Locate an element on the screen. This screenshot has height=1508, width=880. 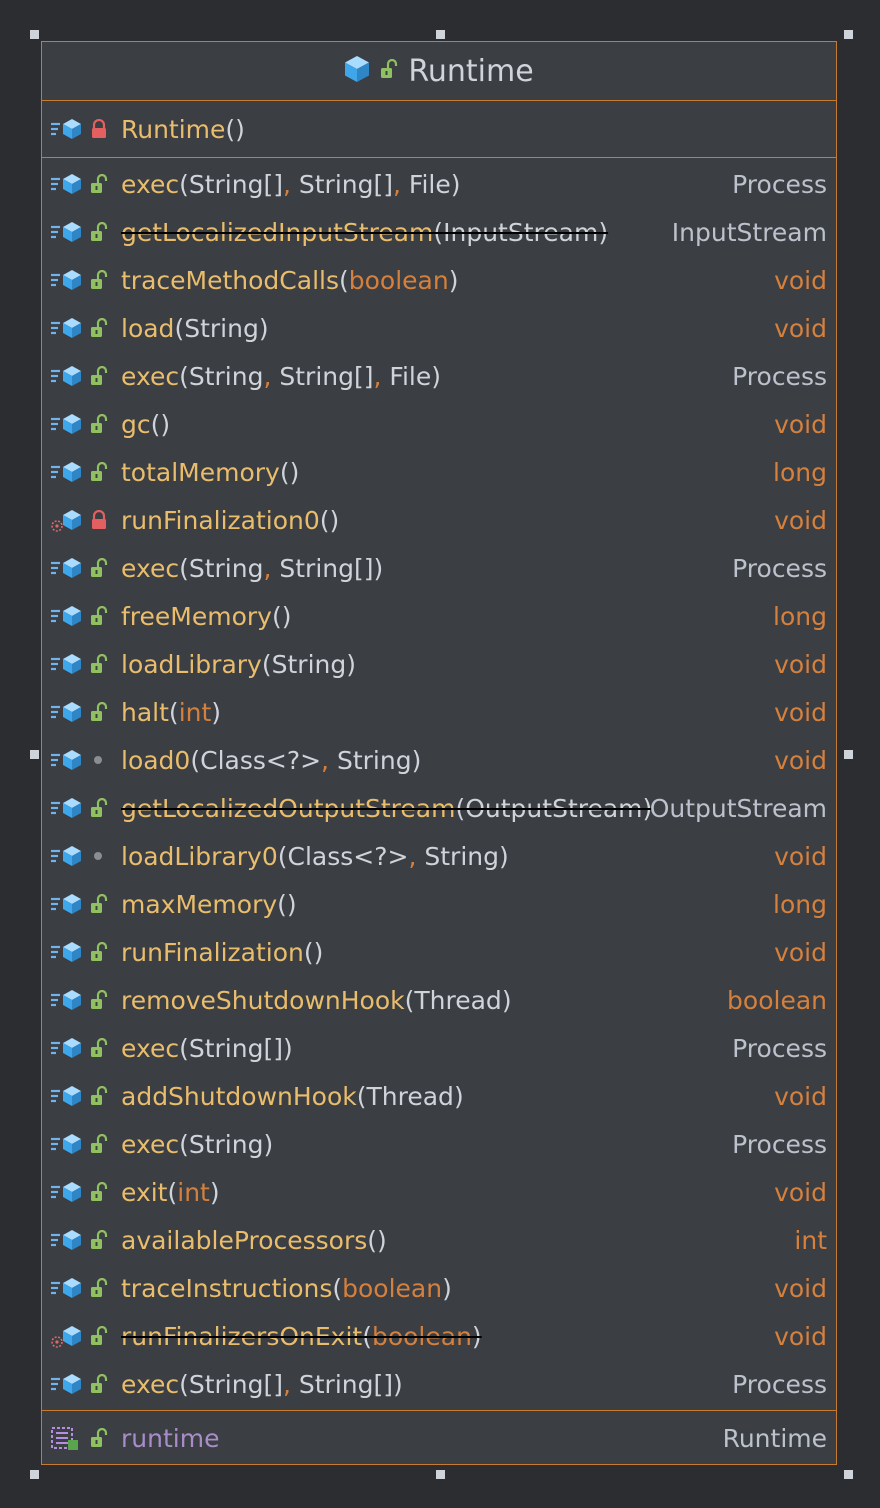
method-row: maxMemory() long is located at coordinates (439, 904).